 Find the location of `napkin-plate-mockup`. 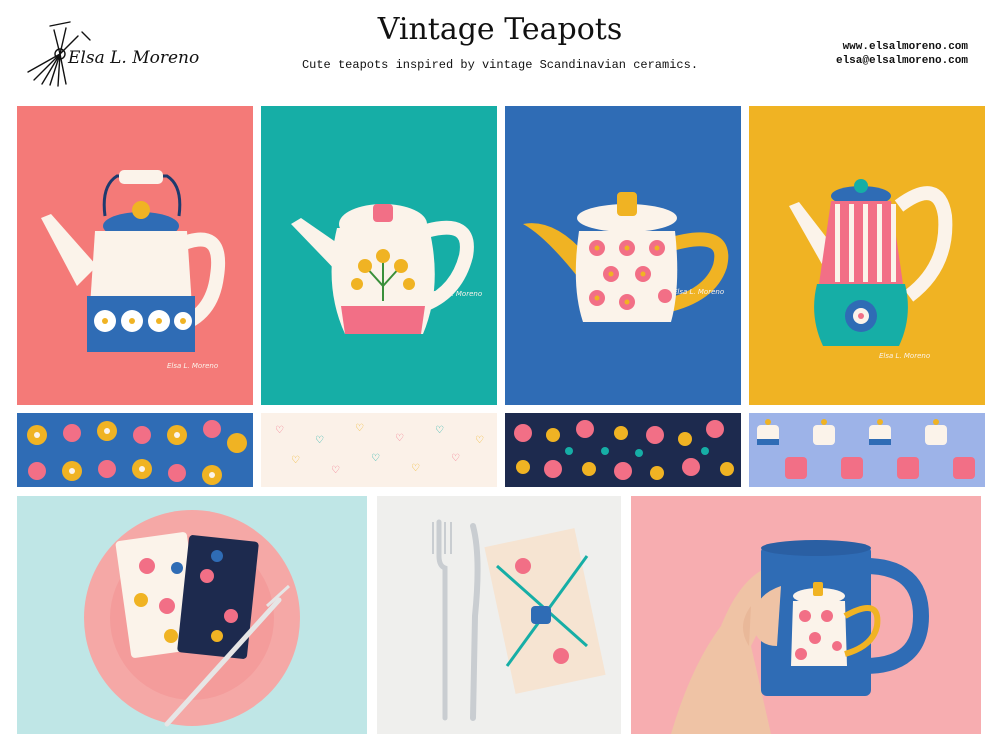

napkin-plate-mockup is located at coordinates (192, 615).